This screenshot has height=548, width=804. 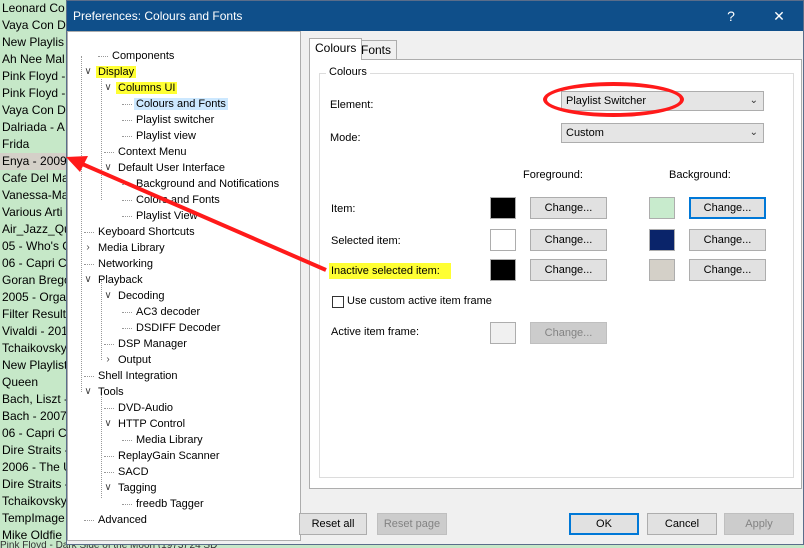 What do you see at coordinates (33, 399) in the screenshot?
I see `background-playlist-row: Bach, Liszt -` at bounding box center [33, 399].